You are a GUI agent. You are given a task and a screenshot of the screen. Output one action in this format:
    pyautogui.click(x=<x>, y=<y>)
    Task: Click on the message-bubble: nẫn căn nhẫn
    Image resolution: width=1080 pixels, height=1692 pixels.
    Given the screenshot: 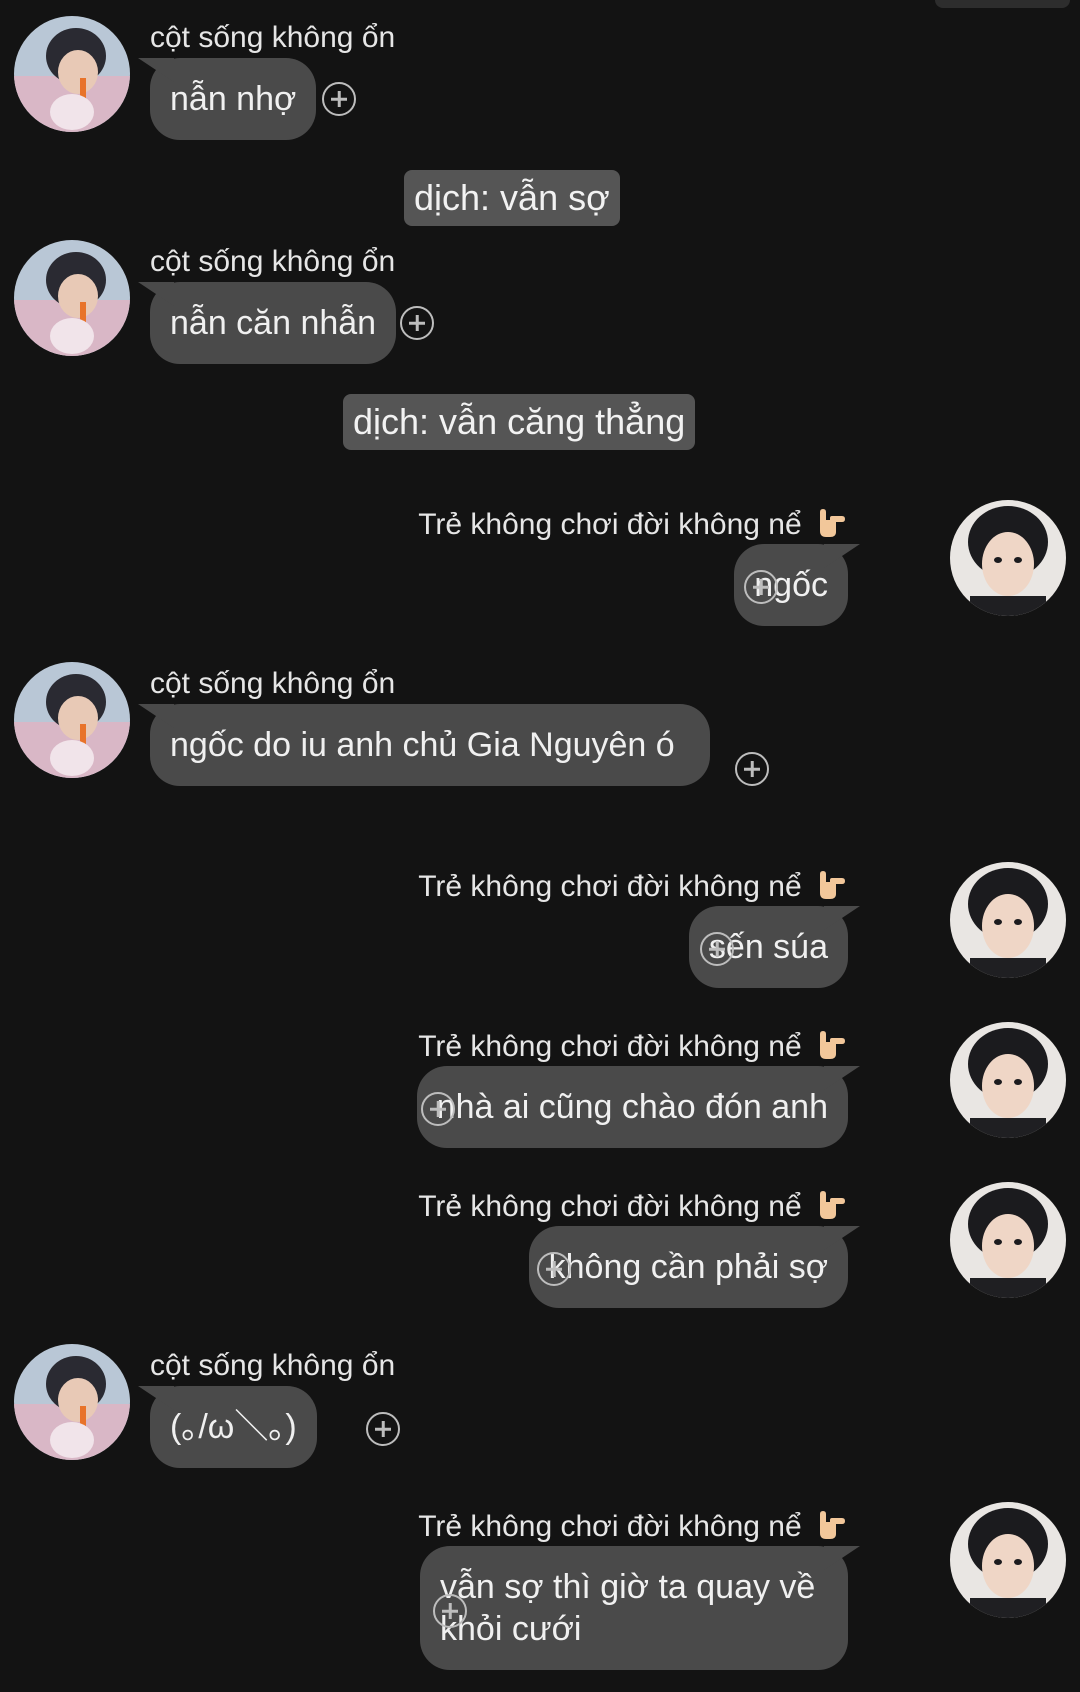 What is the action you would take?
    pyautogui.click(x=273, y=323)
    